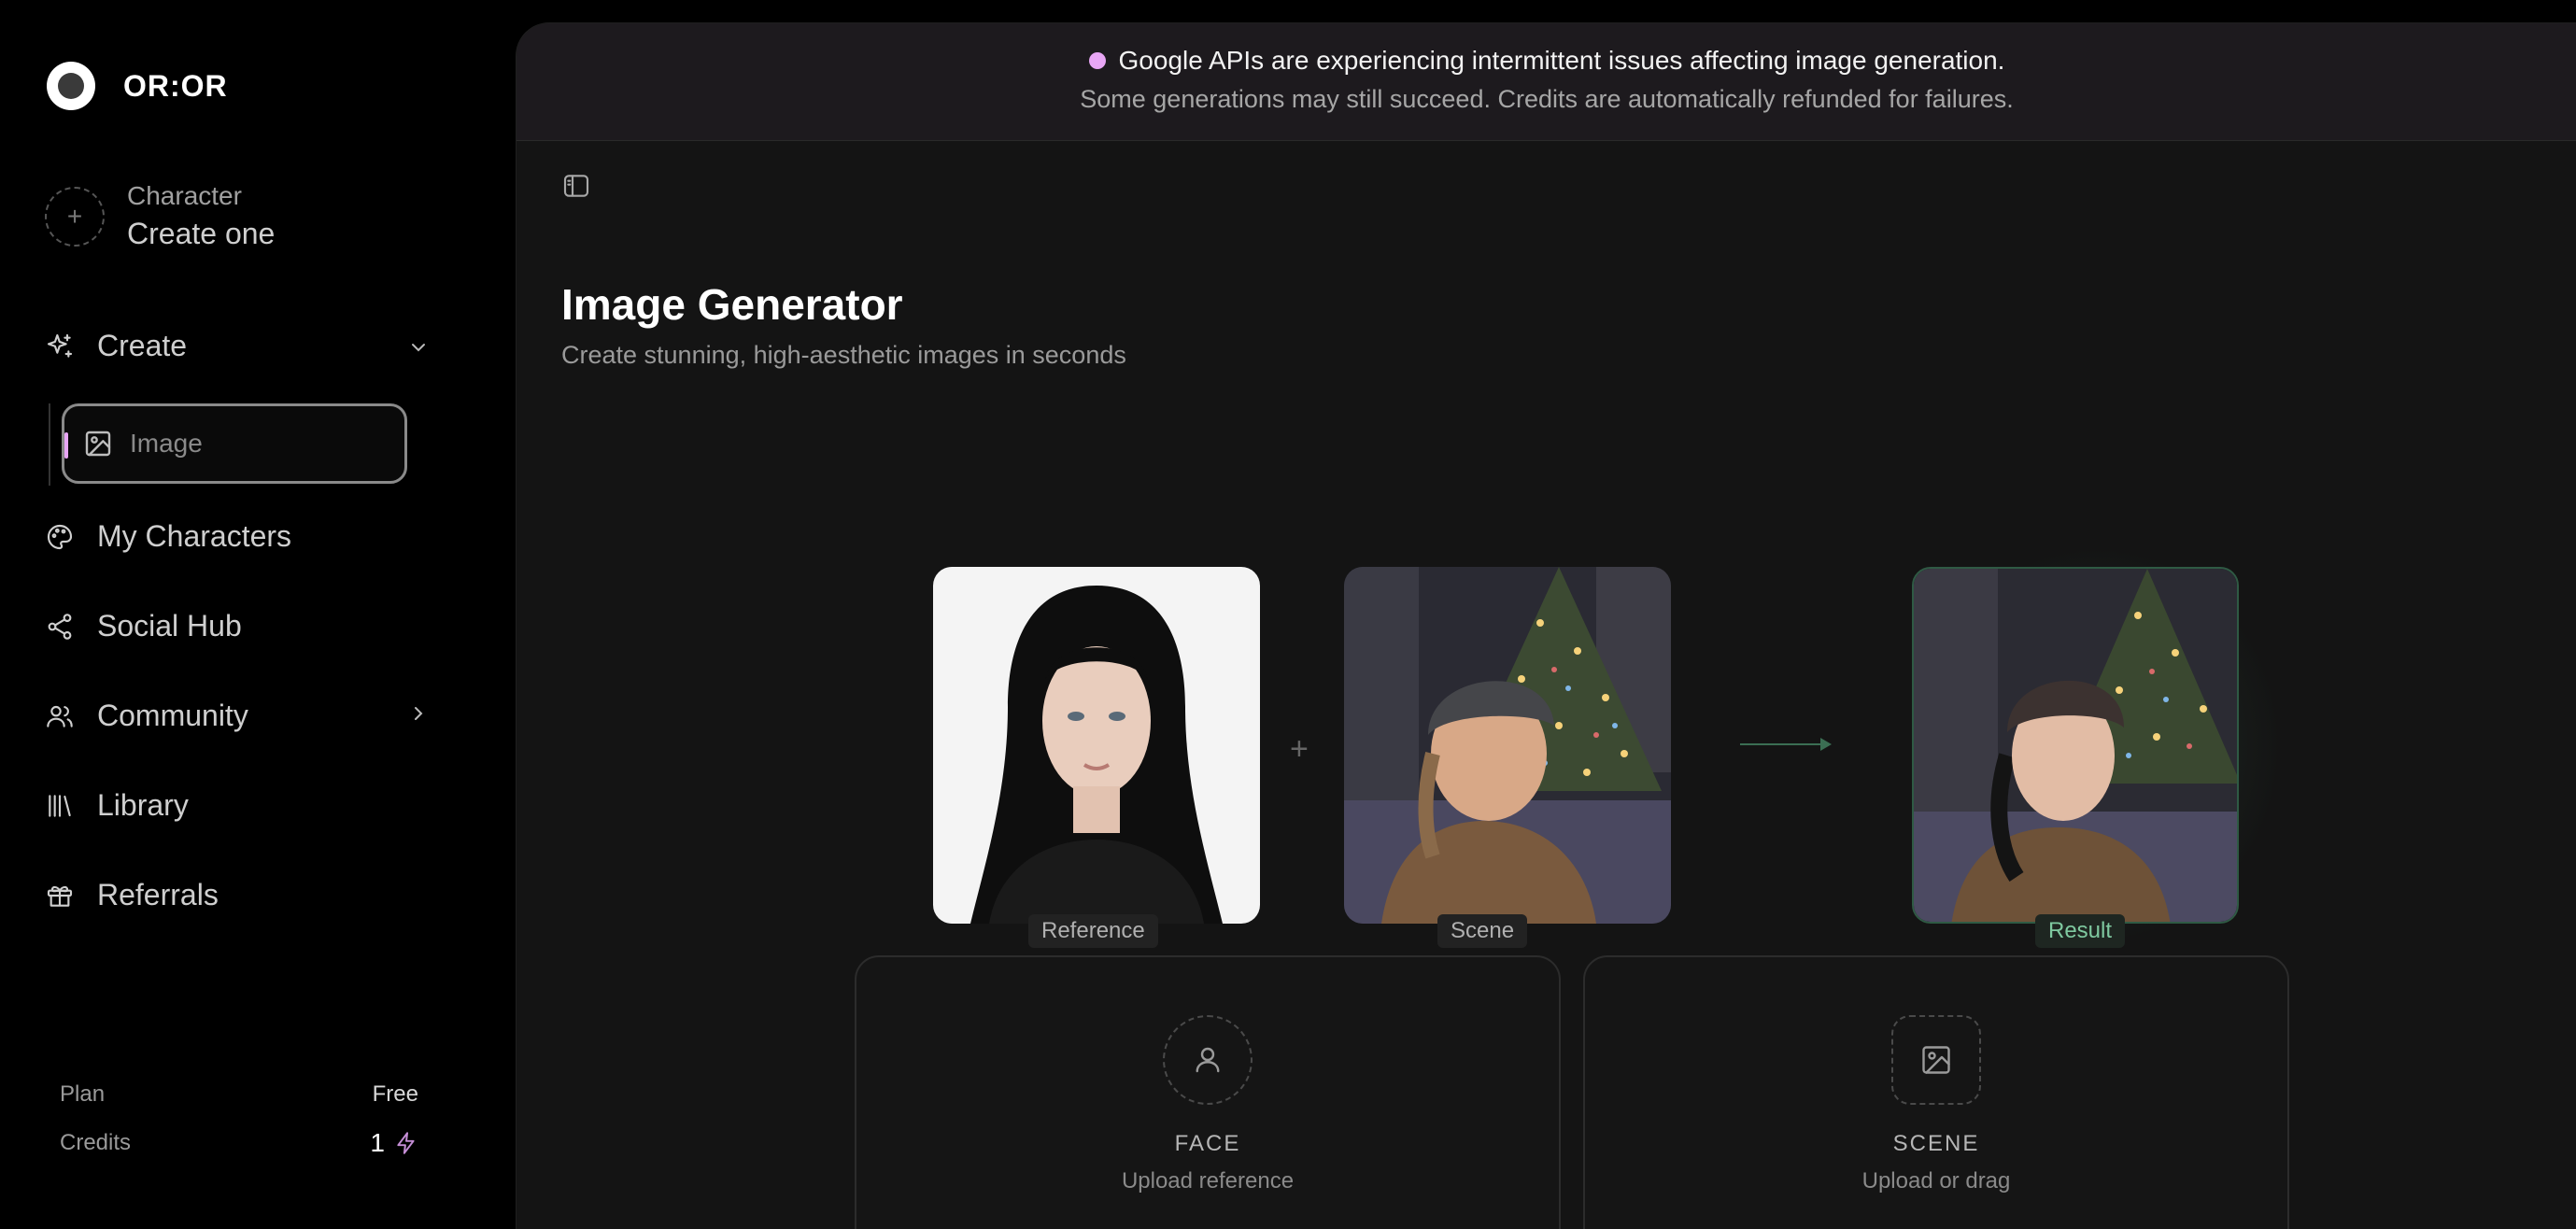  Describe the element at coordinates (194, 536) in the screenshot. I see `nav-my-characters-label: My Characters` at that location.